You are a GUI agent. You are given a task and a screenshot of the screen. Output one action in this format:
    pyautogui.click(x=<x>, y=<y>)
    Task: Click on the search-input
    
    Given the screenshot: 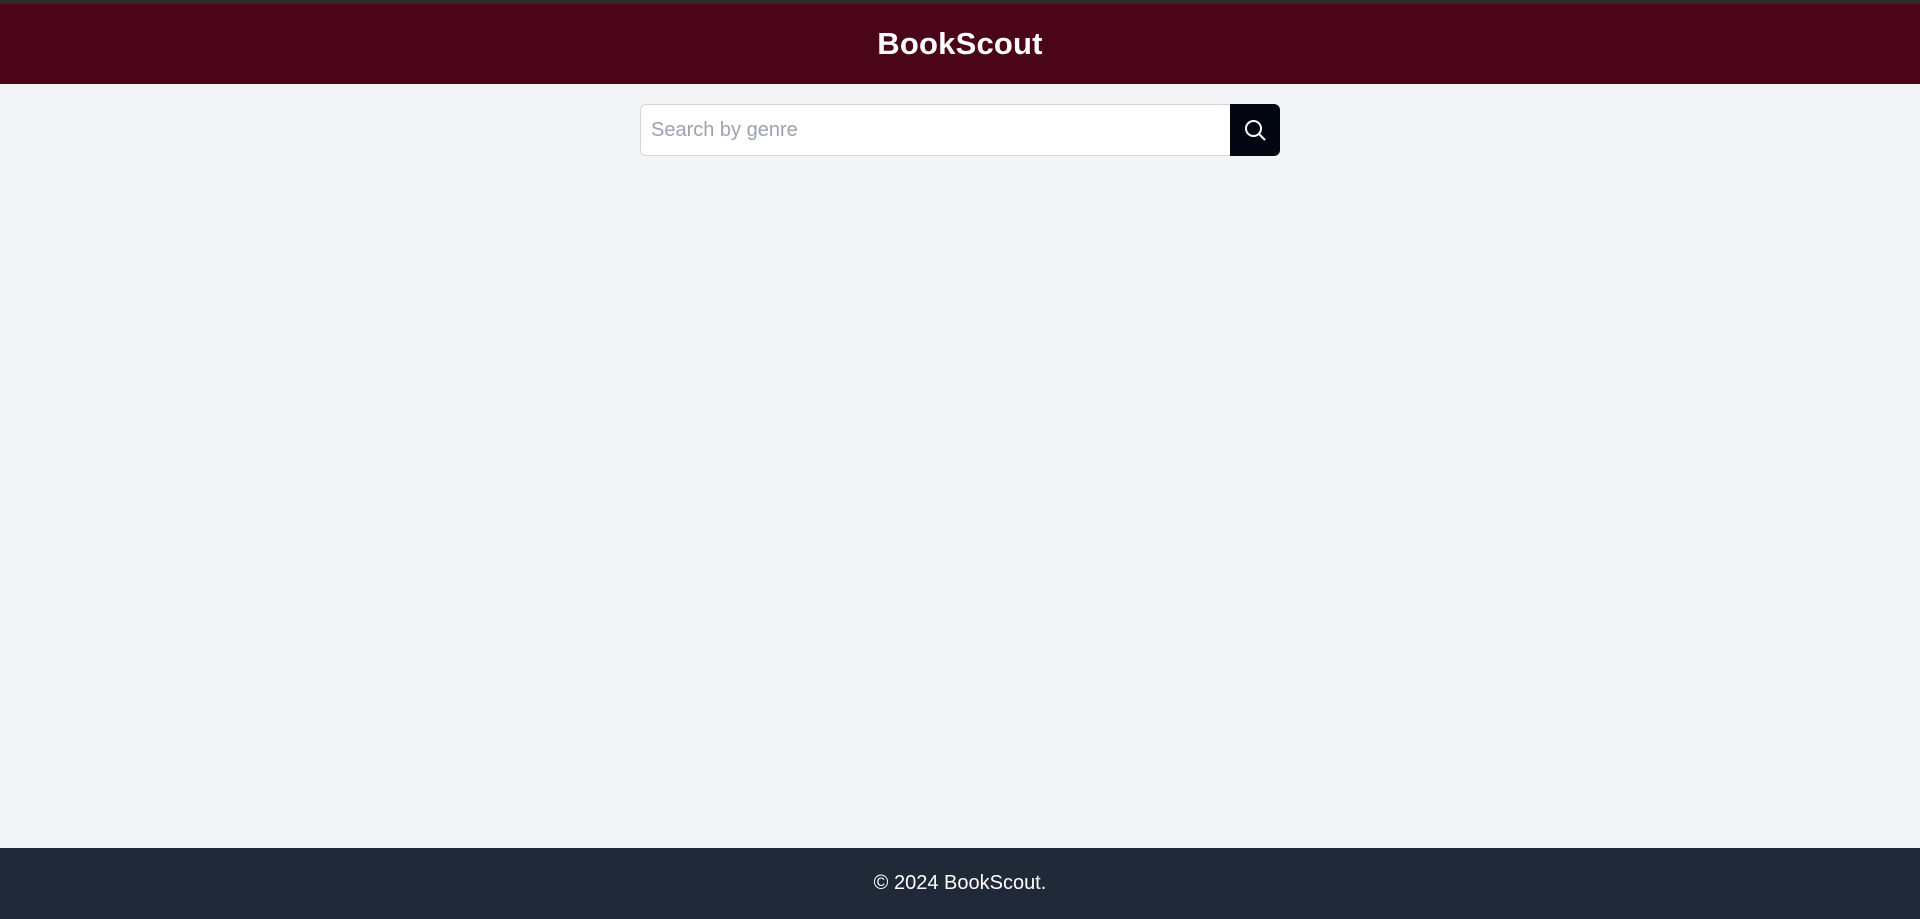 What is the action you would take?
    pyautogui.click(x=935, y=130)
    